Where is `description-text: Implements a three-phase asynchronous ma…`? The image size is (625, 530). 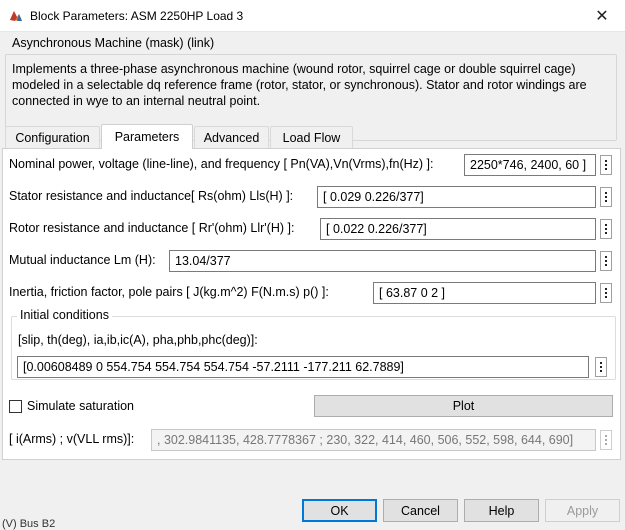 description-text: Implements a three-phase asynchronous ma… is located at coordinates (299, 85).